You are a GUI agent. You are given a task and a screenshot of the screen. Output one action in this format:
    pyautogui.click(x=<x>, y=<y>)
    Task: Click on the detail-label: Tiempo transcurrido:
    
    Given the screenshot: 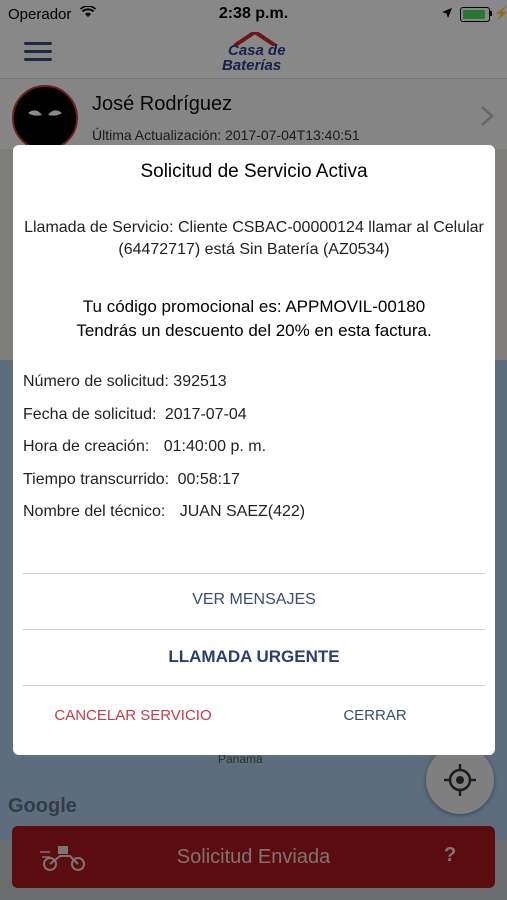 What is the action you would take?
    pyautogui.click(x=96, y=479)
    